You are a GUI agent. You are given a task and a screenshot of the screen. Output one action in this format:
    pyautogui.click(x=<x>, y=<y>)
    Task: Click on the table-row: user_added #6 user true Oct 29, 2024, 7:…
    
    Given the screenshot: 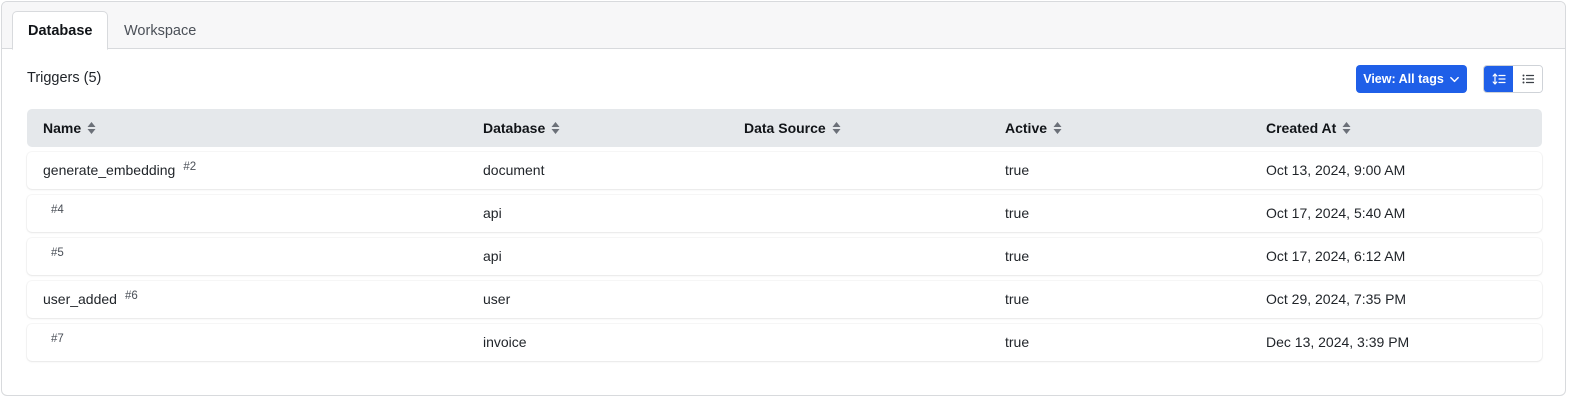 What is the action you would take?
    pyautogui.click(x=784, y=299)
    